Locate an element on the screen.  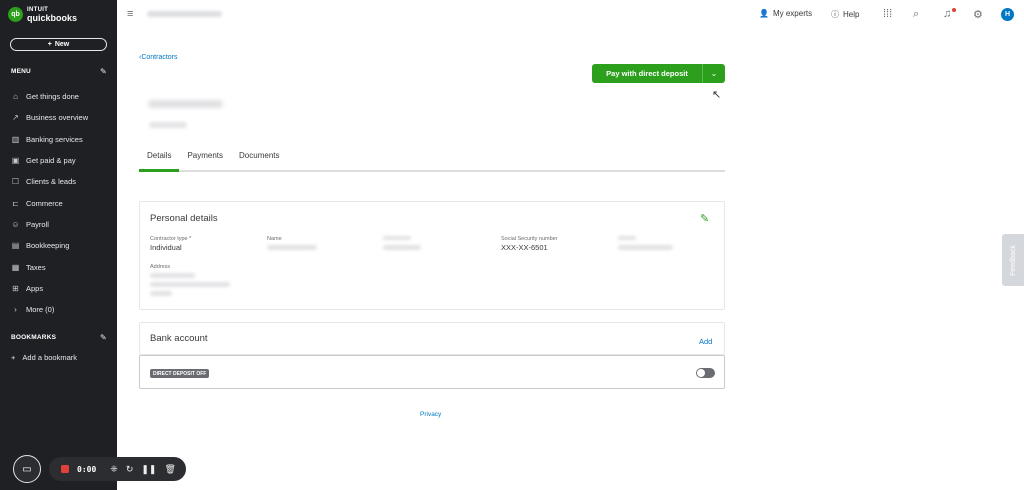
name-value-redacted is located at coordinates (292, 247).